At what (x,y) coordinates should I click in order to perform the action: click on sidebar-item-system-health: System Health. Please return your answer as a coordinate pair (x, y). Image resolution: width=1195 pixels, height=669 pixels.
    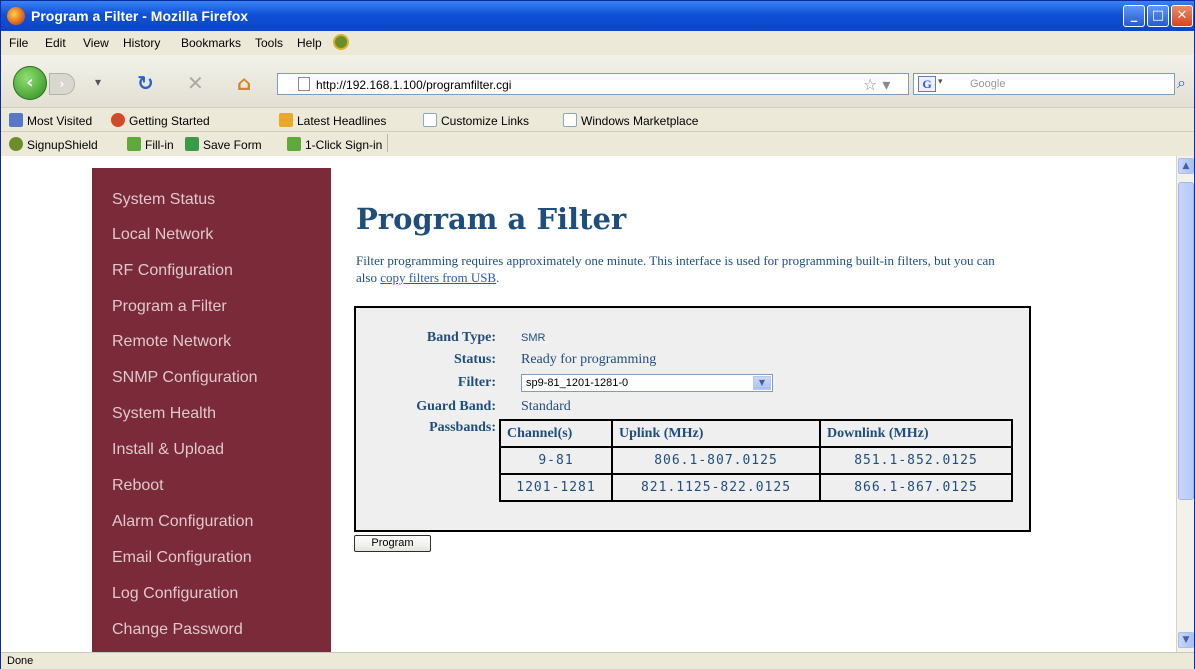
    Looking at the image, I should click on (164, 414).